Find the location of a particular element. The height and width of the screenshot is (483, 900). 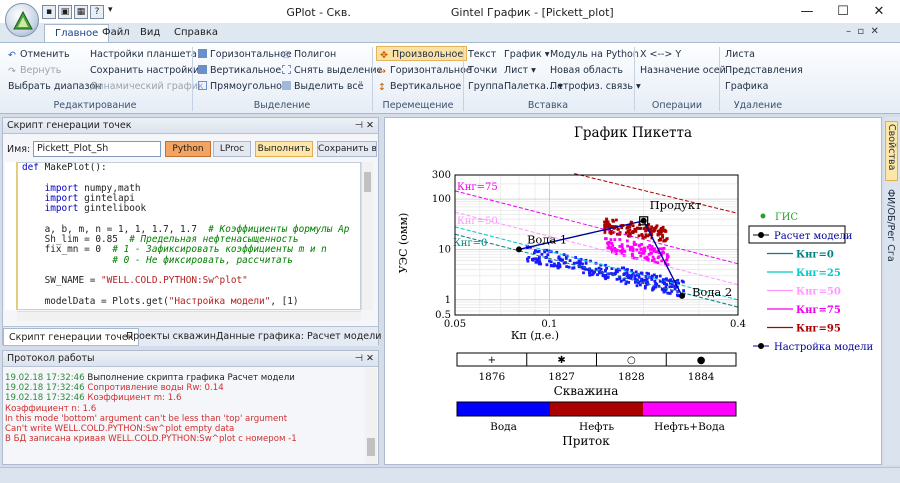

insert-group-button: Группа is located at coordinates (486, 86).